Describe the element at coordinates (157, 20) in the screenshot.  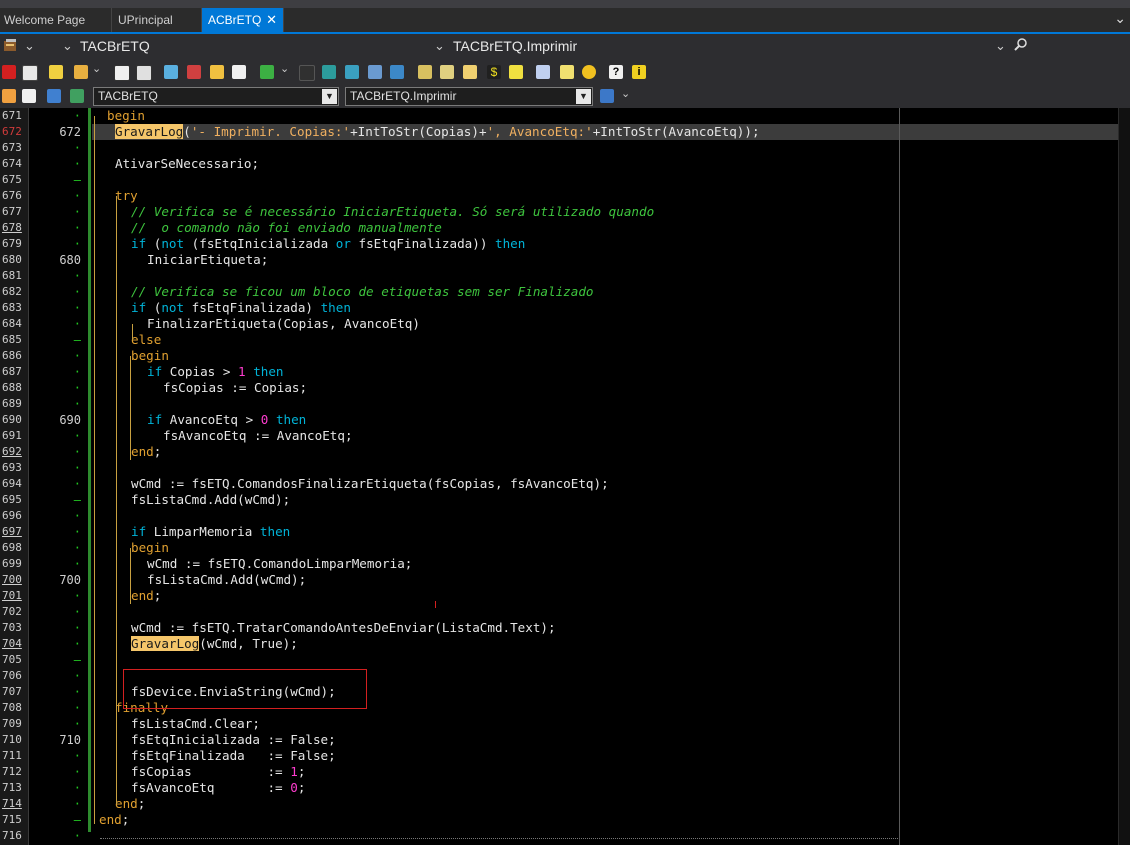
I see `tab-uprincipal: UPrincipal` at that location.